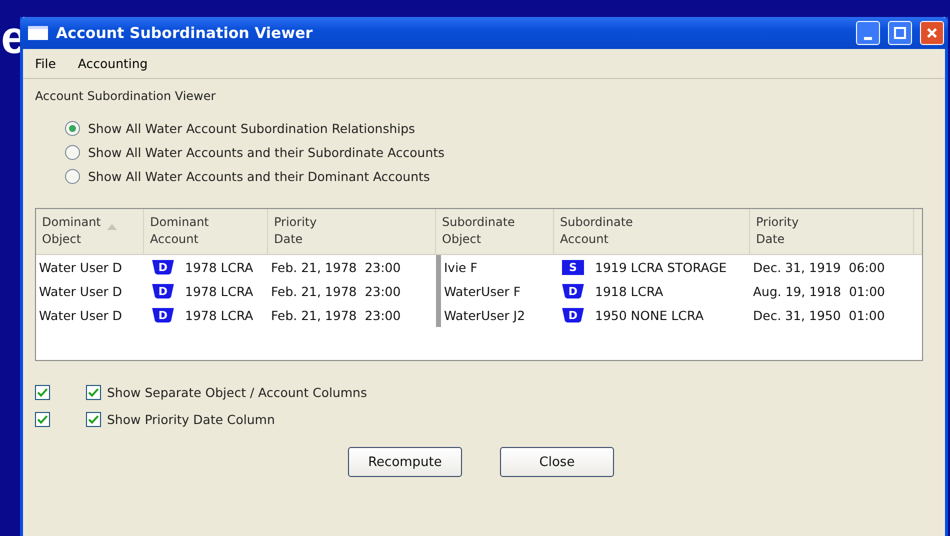  Describe the element at coordinates (819, 267) in the screenshot. I see `table-cell-text: Dec. 31, 1919 06:00` at that location.